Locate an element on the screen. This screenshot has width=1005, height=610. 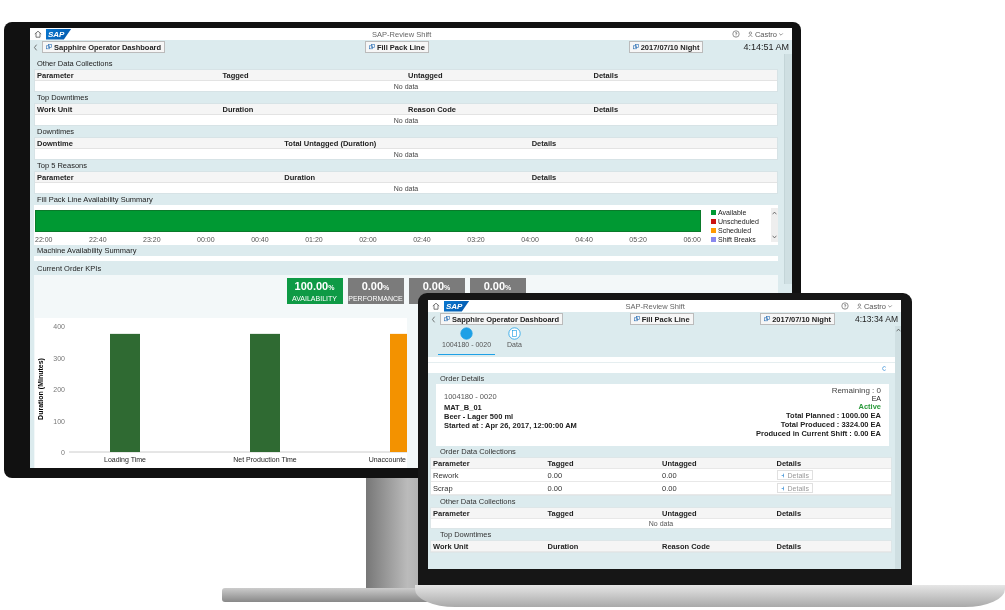
clock-time: 4:13:34 AM is located at coordinates (876, 319).